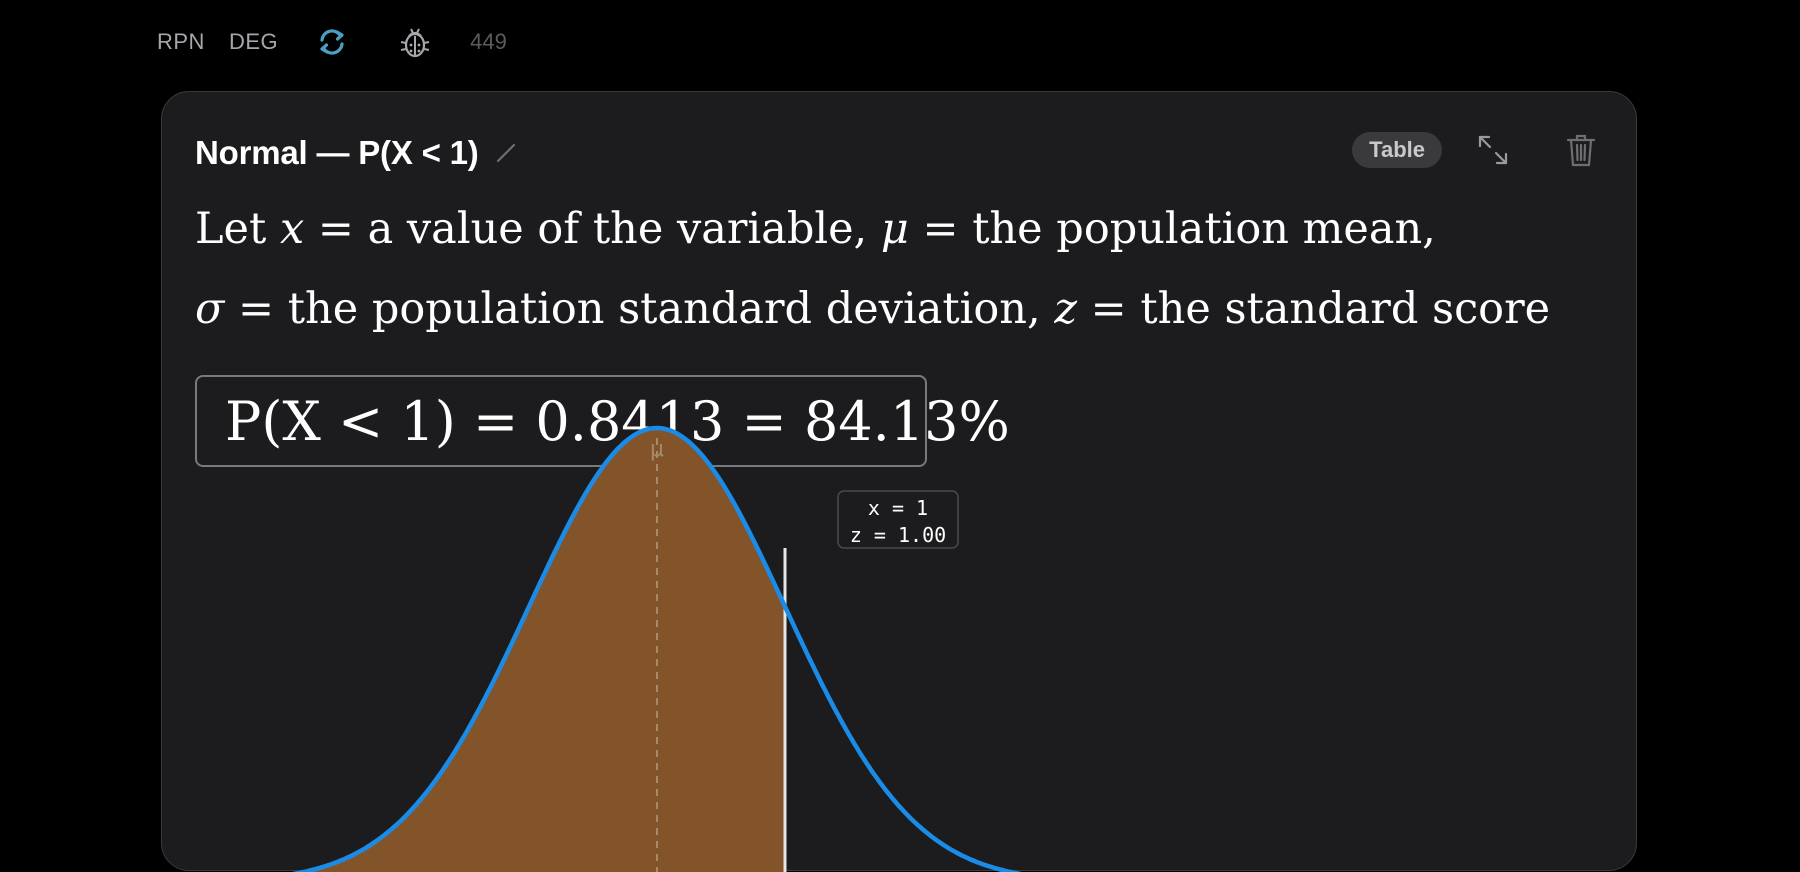 Image resolution: width=1800 pixels, height=872 pixels. I want to click on mean-label: μ, so click(657, 449).